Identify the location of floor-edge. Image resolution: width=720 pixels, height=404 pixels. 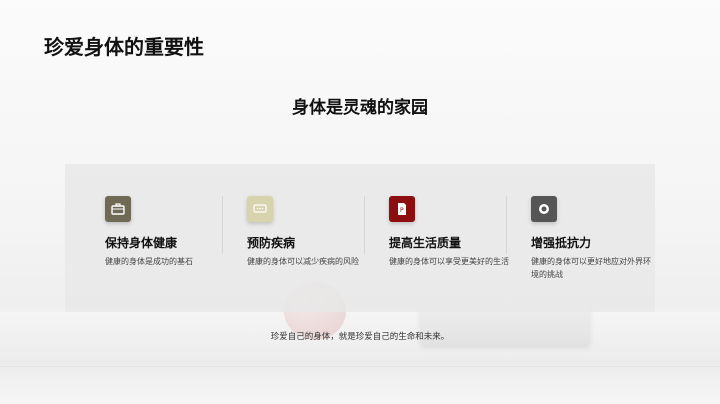
(360, 366).